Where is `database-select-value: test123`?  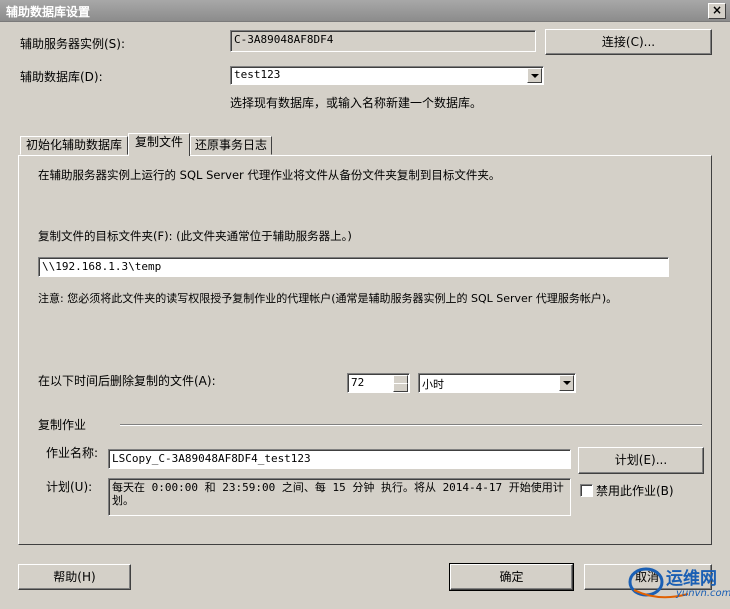 database-select-value: test123 is located at coordinates (257, 74).